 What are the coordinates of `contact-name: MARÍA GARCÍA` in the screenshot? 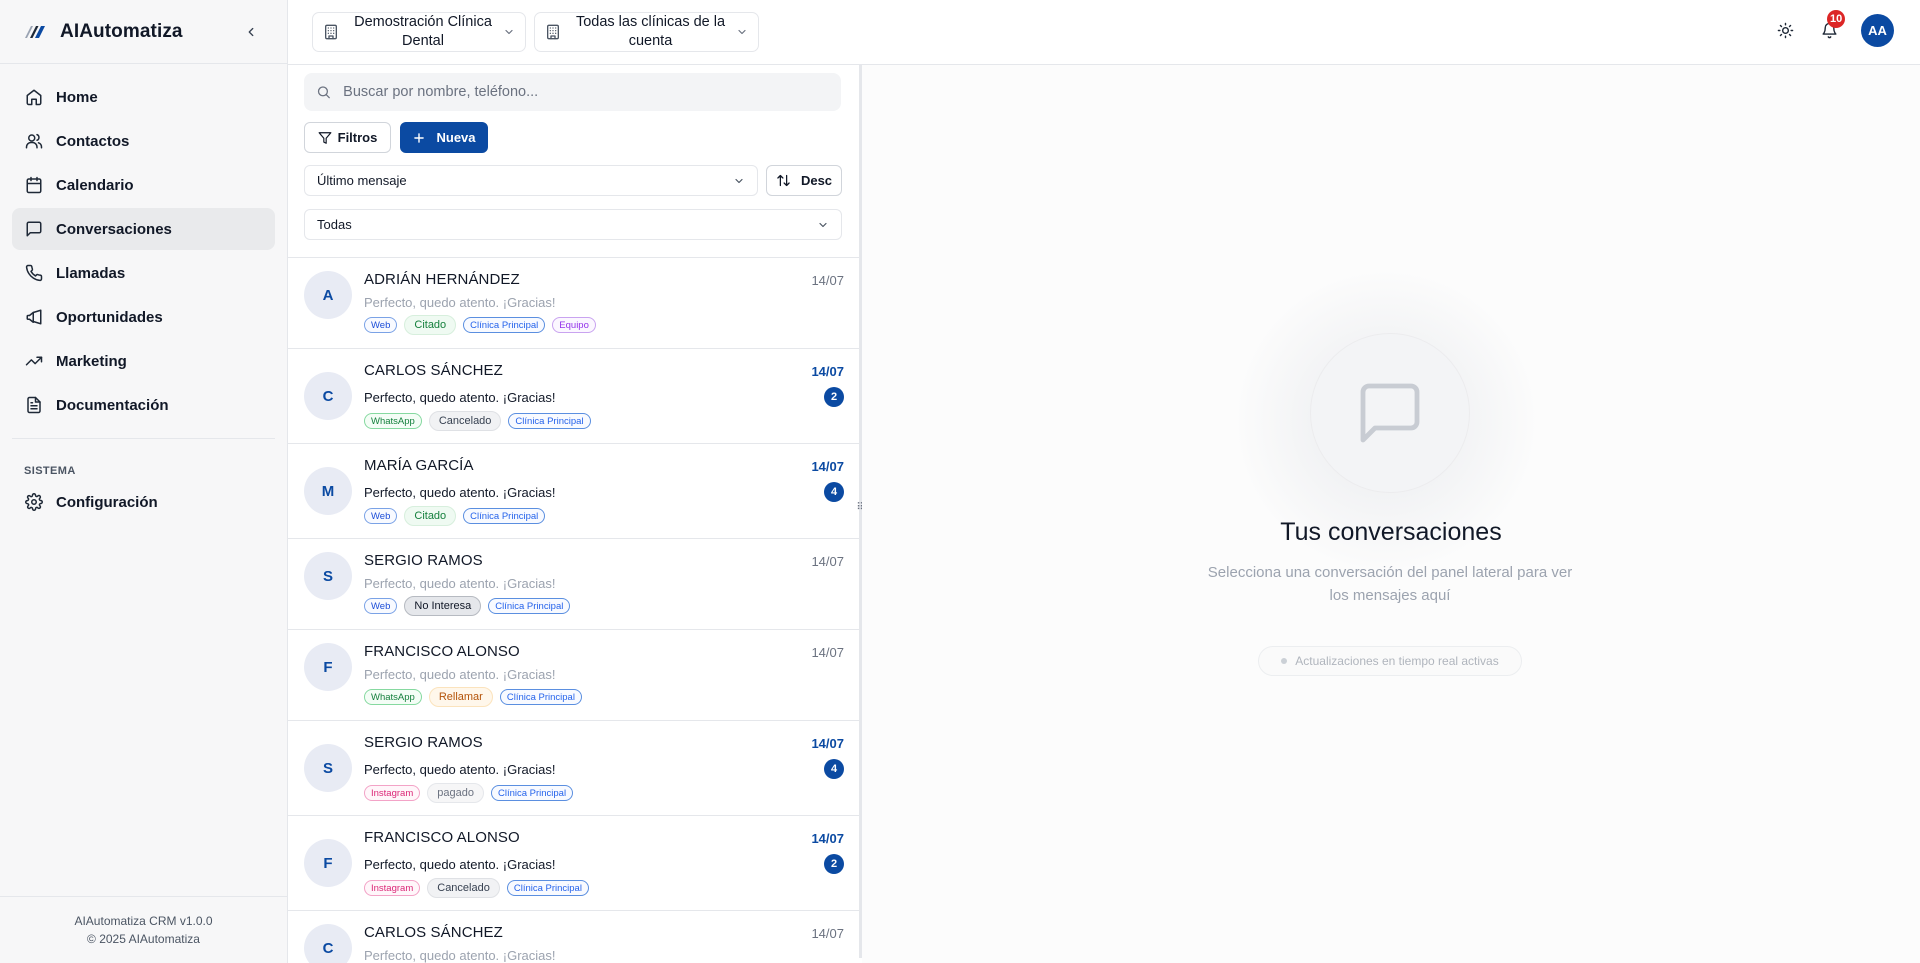 It's located at (419, 465).